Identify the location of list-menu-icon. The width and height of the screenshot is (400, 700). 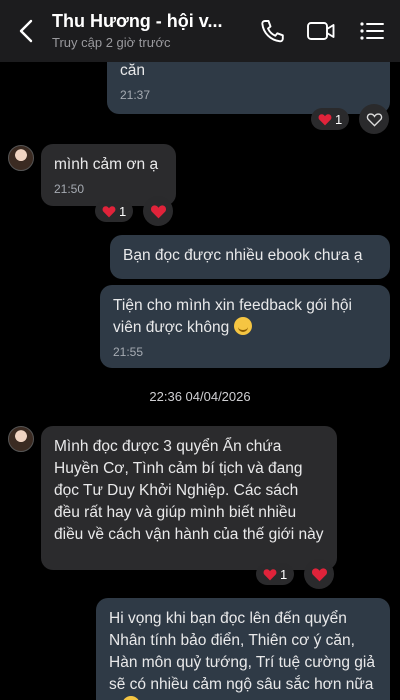
(372, 31).